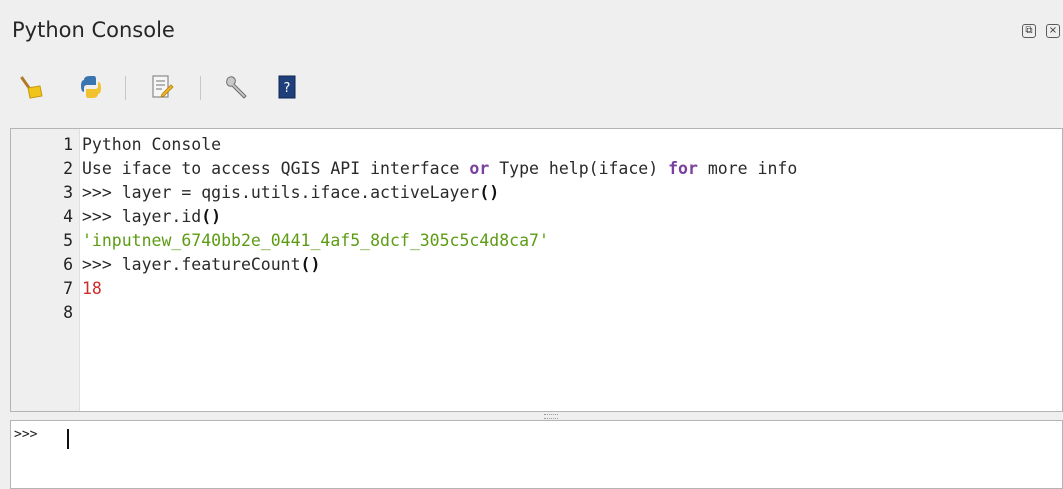  What do you see at coordinates (152, 216) in the screenshot?
I see `line-text: >>> layer.id()` at bounding box center [152, 216].